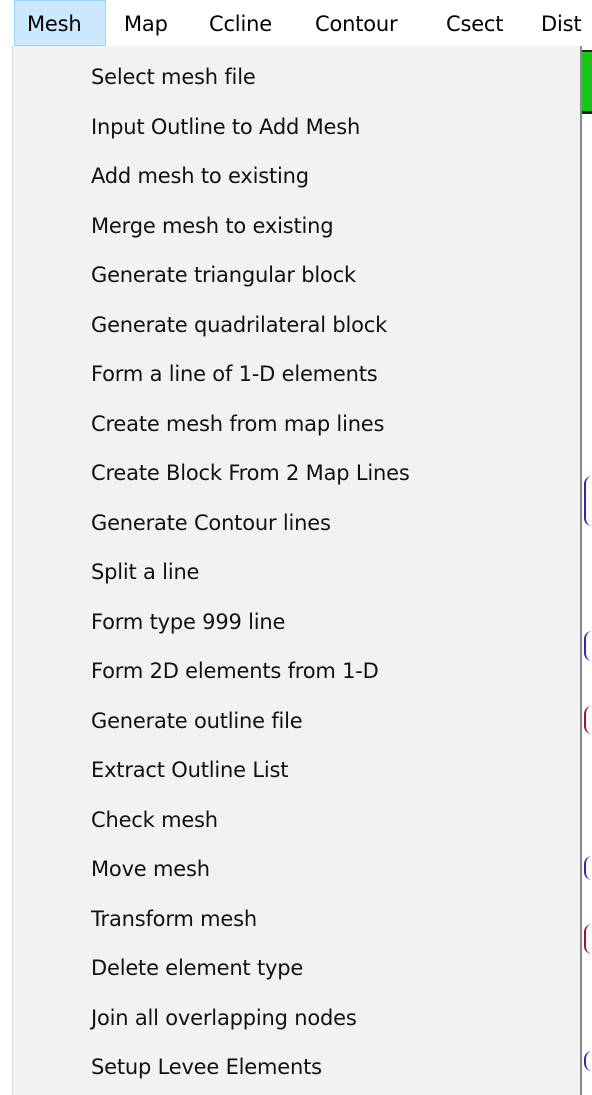 This screenshot has height=1095, width=592. Describe the element at coordinates (296, 770) in the screenshot. I see `menu-item-extract-outline-list: Extract Outline List` at that location.